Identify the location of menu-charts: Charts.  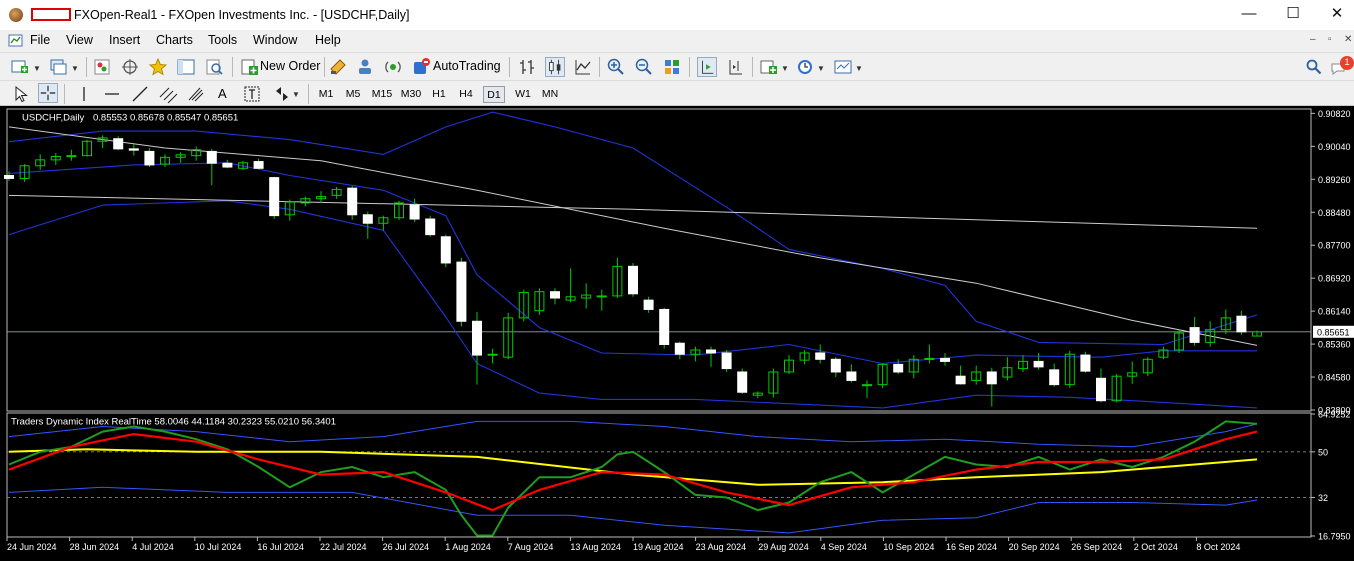
(174, 40).